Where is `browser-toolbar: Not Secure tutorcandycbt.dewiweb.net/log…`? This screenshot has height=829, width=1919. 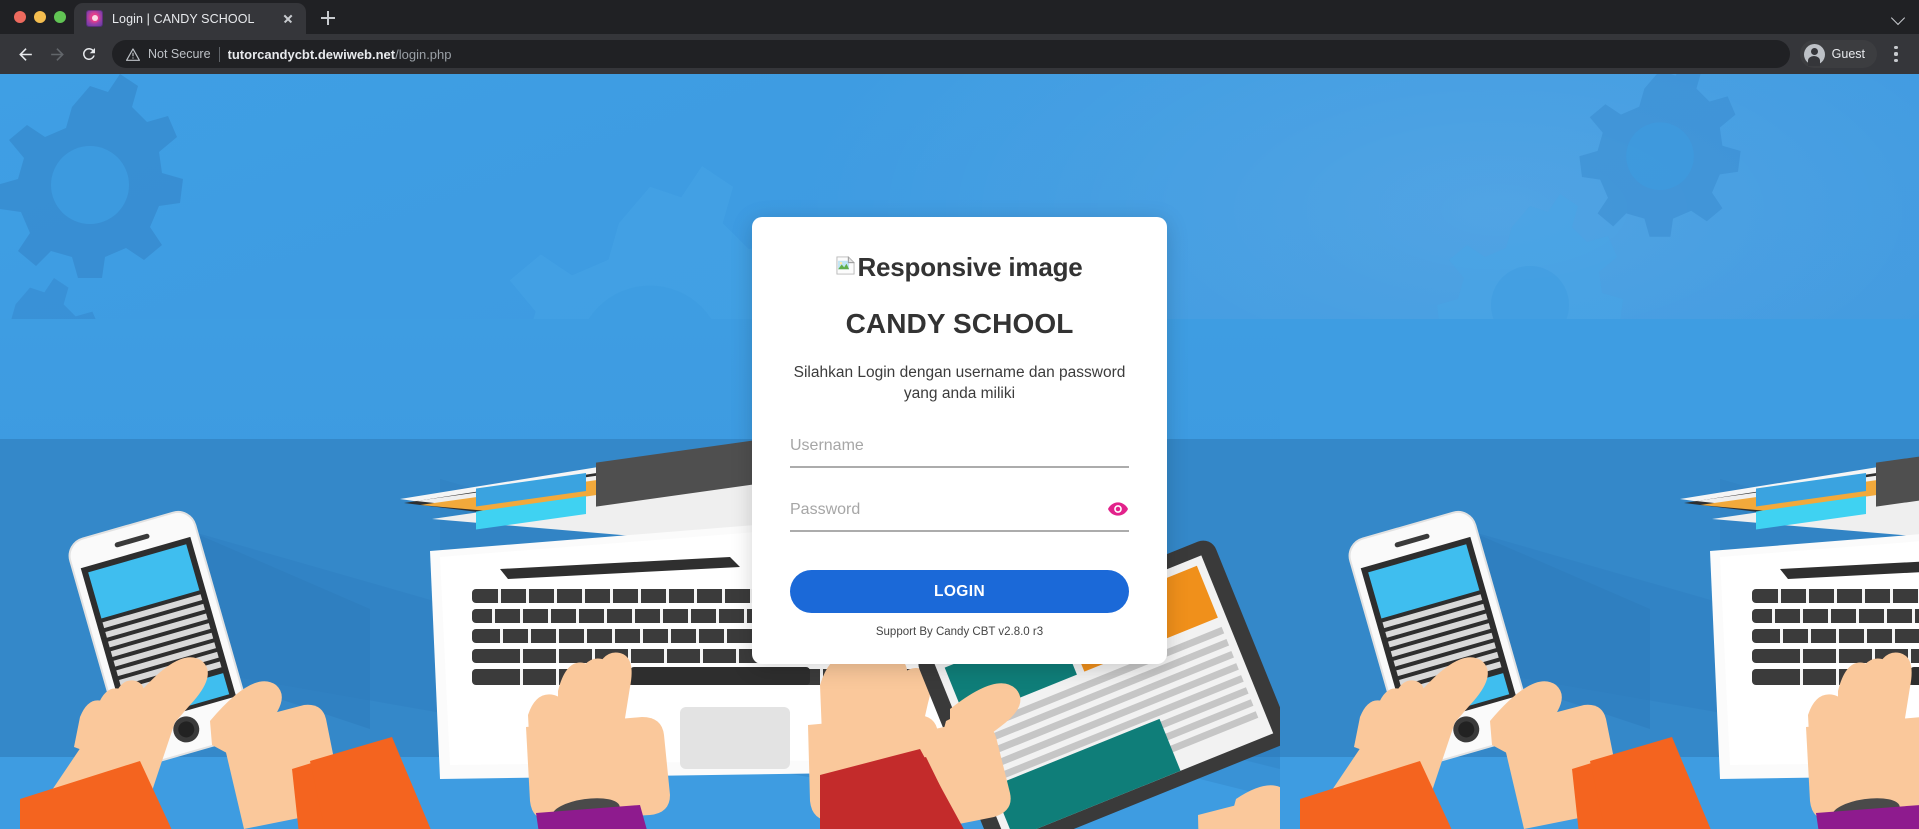
browser-toolbar: Not Secure tutorcandycbt.dewiweb.net/log… is located at coordinates (959, 54).